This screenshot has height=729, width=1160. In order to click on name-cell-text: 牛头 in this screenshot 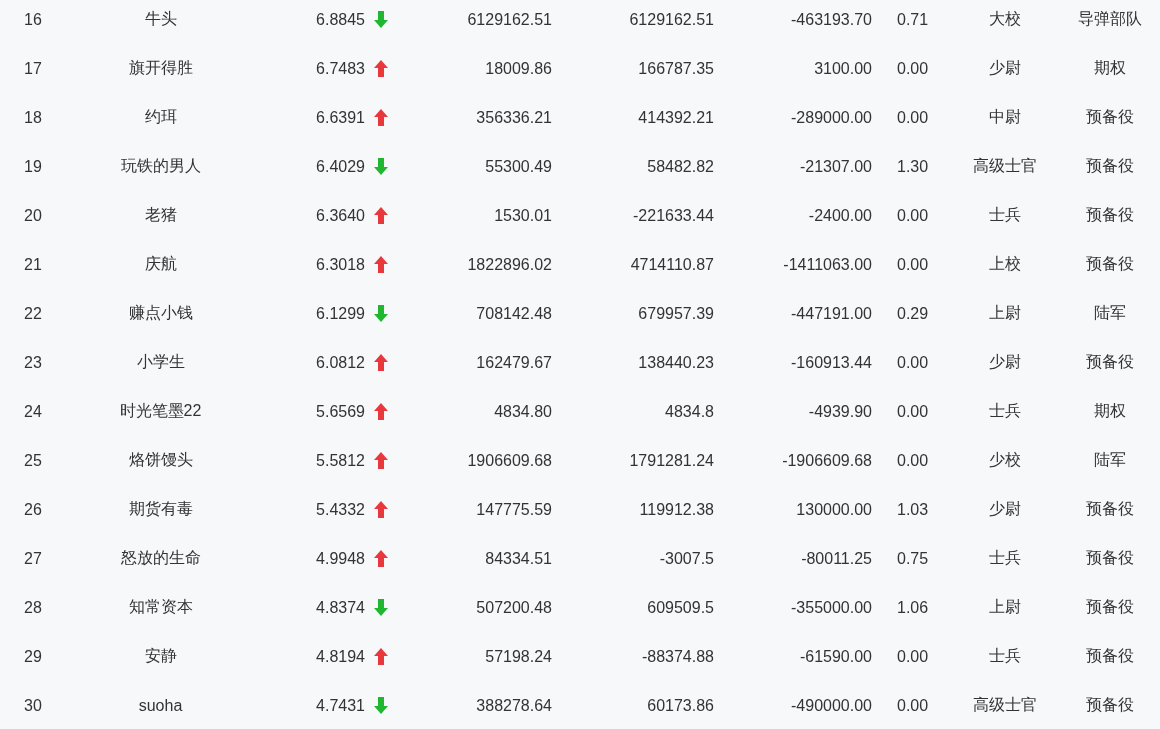, I will do `click(160, 19)`.